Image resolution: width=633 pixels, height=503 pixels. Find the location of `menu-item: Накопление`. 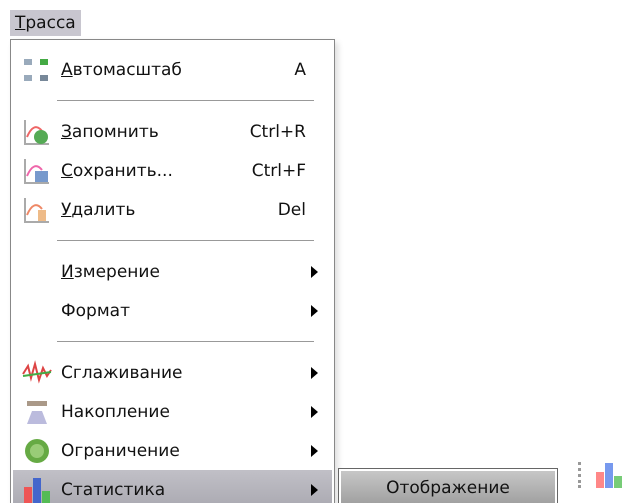

menu-item: Накопление is located at coordinates (172, 411).